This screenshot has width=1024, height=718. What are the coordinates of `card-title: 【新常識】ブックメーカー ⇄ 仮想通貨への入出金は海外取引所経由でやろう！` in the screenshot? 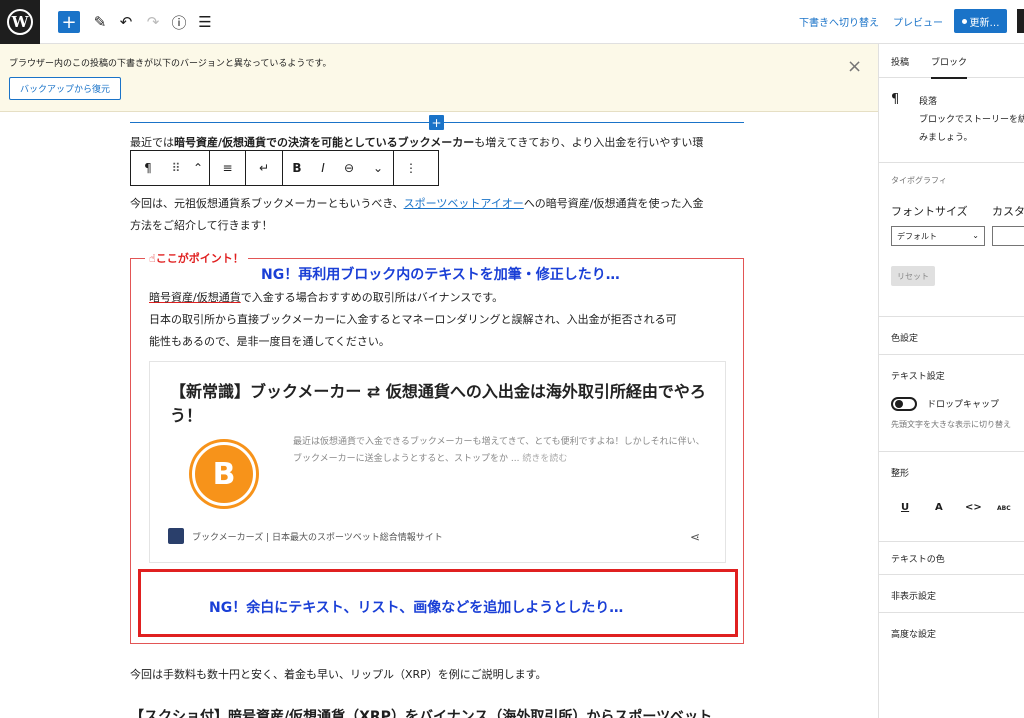 It's located at (438, 403).